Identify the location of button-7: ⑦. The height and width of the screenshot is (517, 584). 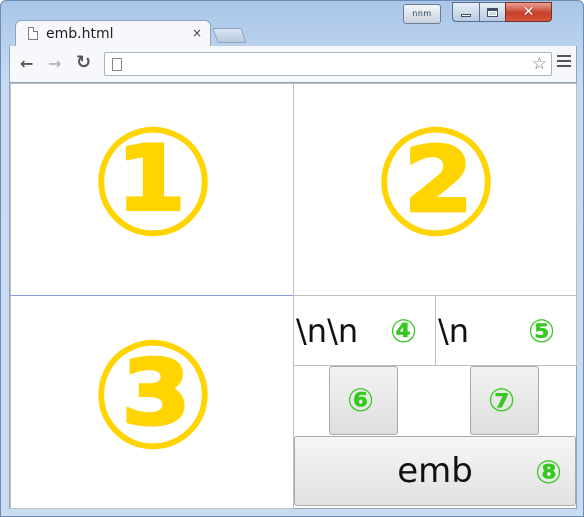
(504, 400).